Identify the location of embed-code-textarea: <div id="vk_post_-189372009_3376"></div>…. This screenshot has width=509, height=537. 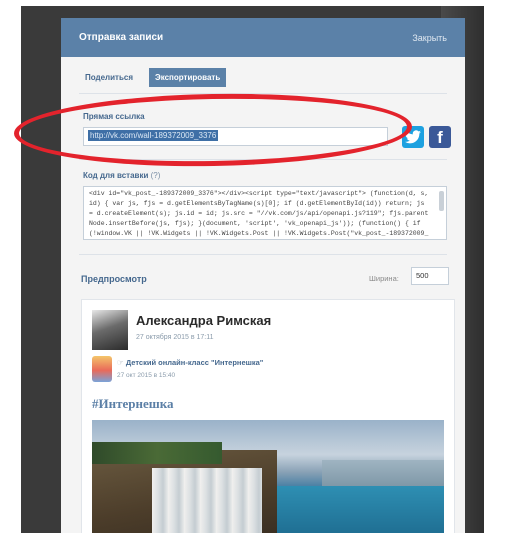
(265, 213).